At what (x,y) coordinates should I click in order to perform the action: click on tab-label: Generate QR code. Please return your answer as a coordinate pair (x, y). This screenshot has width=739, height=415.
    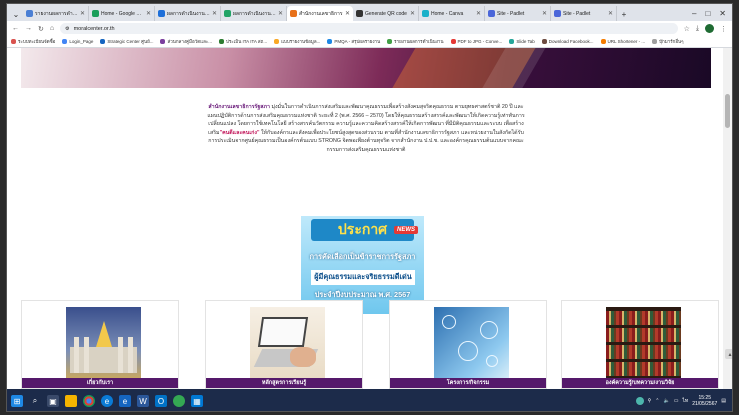
    Looking at the image, I should click on (386, 13).